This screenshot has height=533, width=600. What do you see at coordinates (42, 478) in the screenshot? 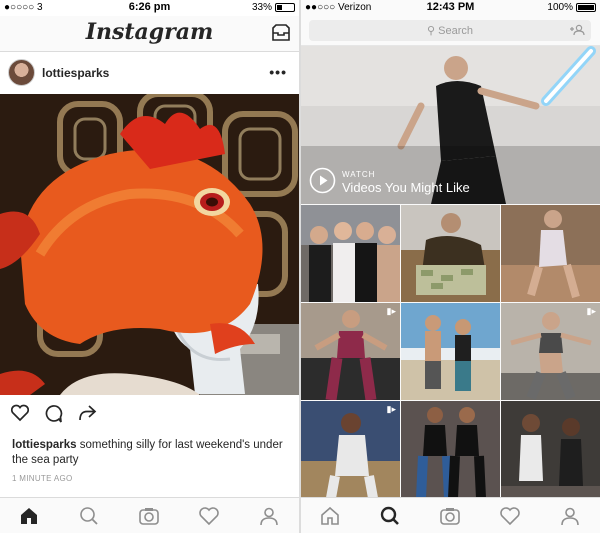
I see `post-timestamp: 1 MINUTE AGO` at bounding box center [42, 478].